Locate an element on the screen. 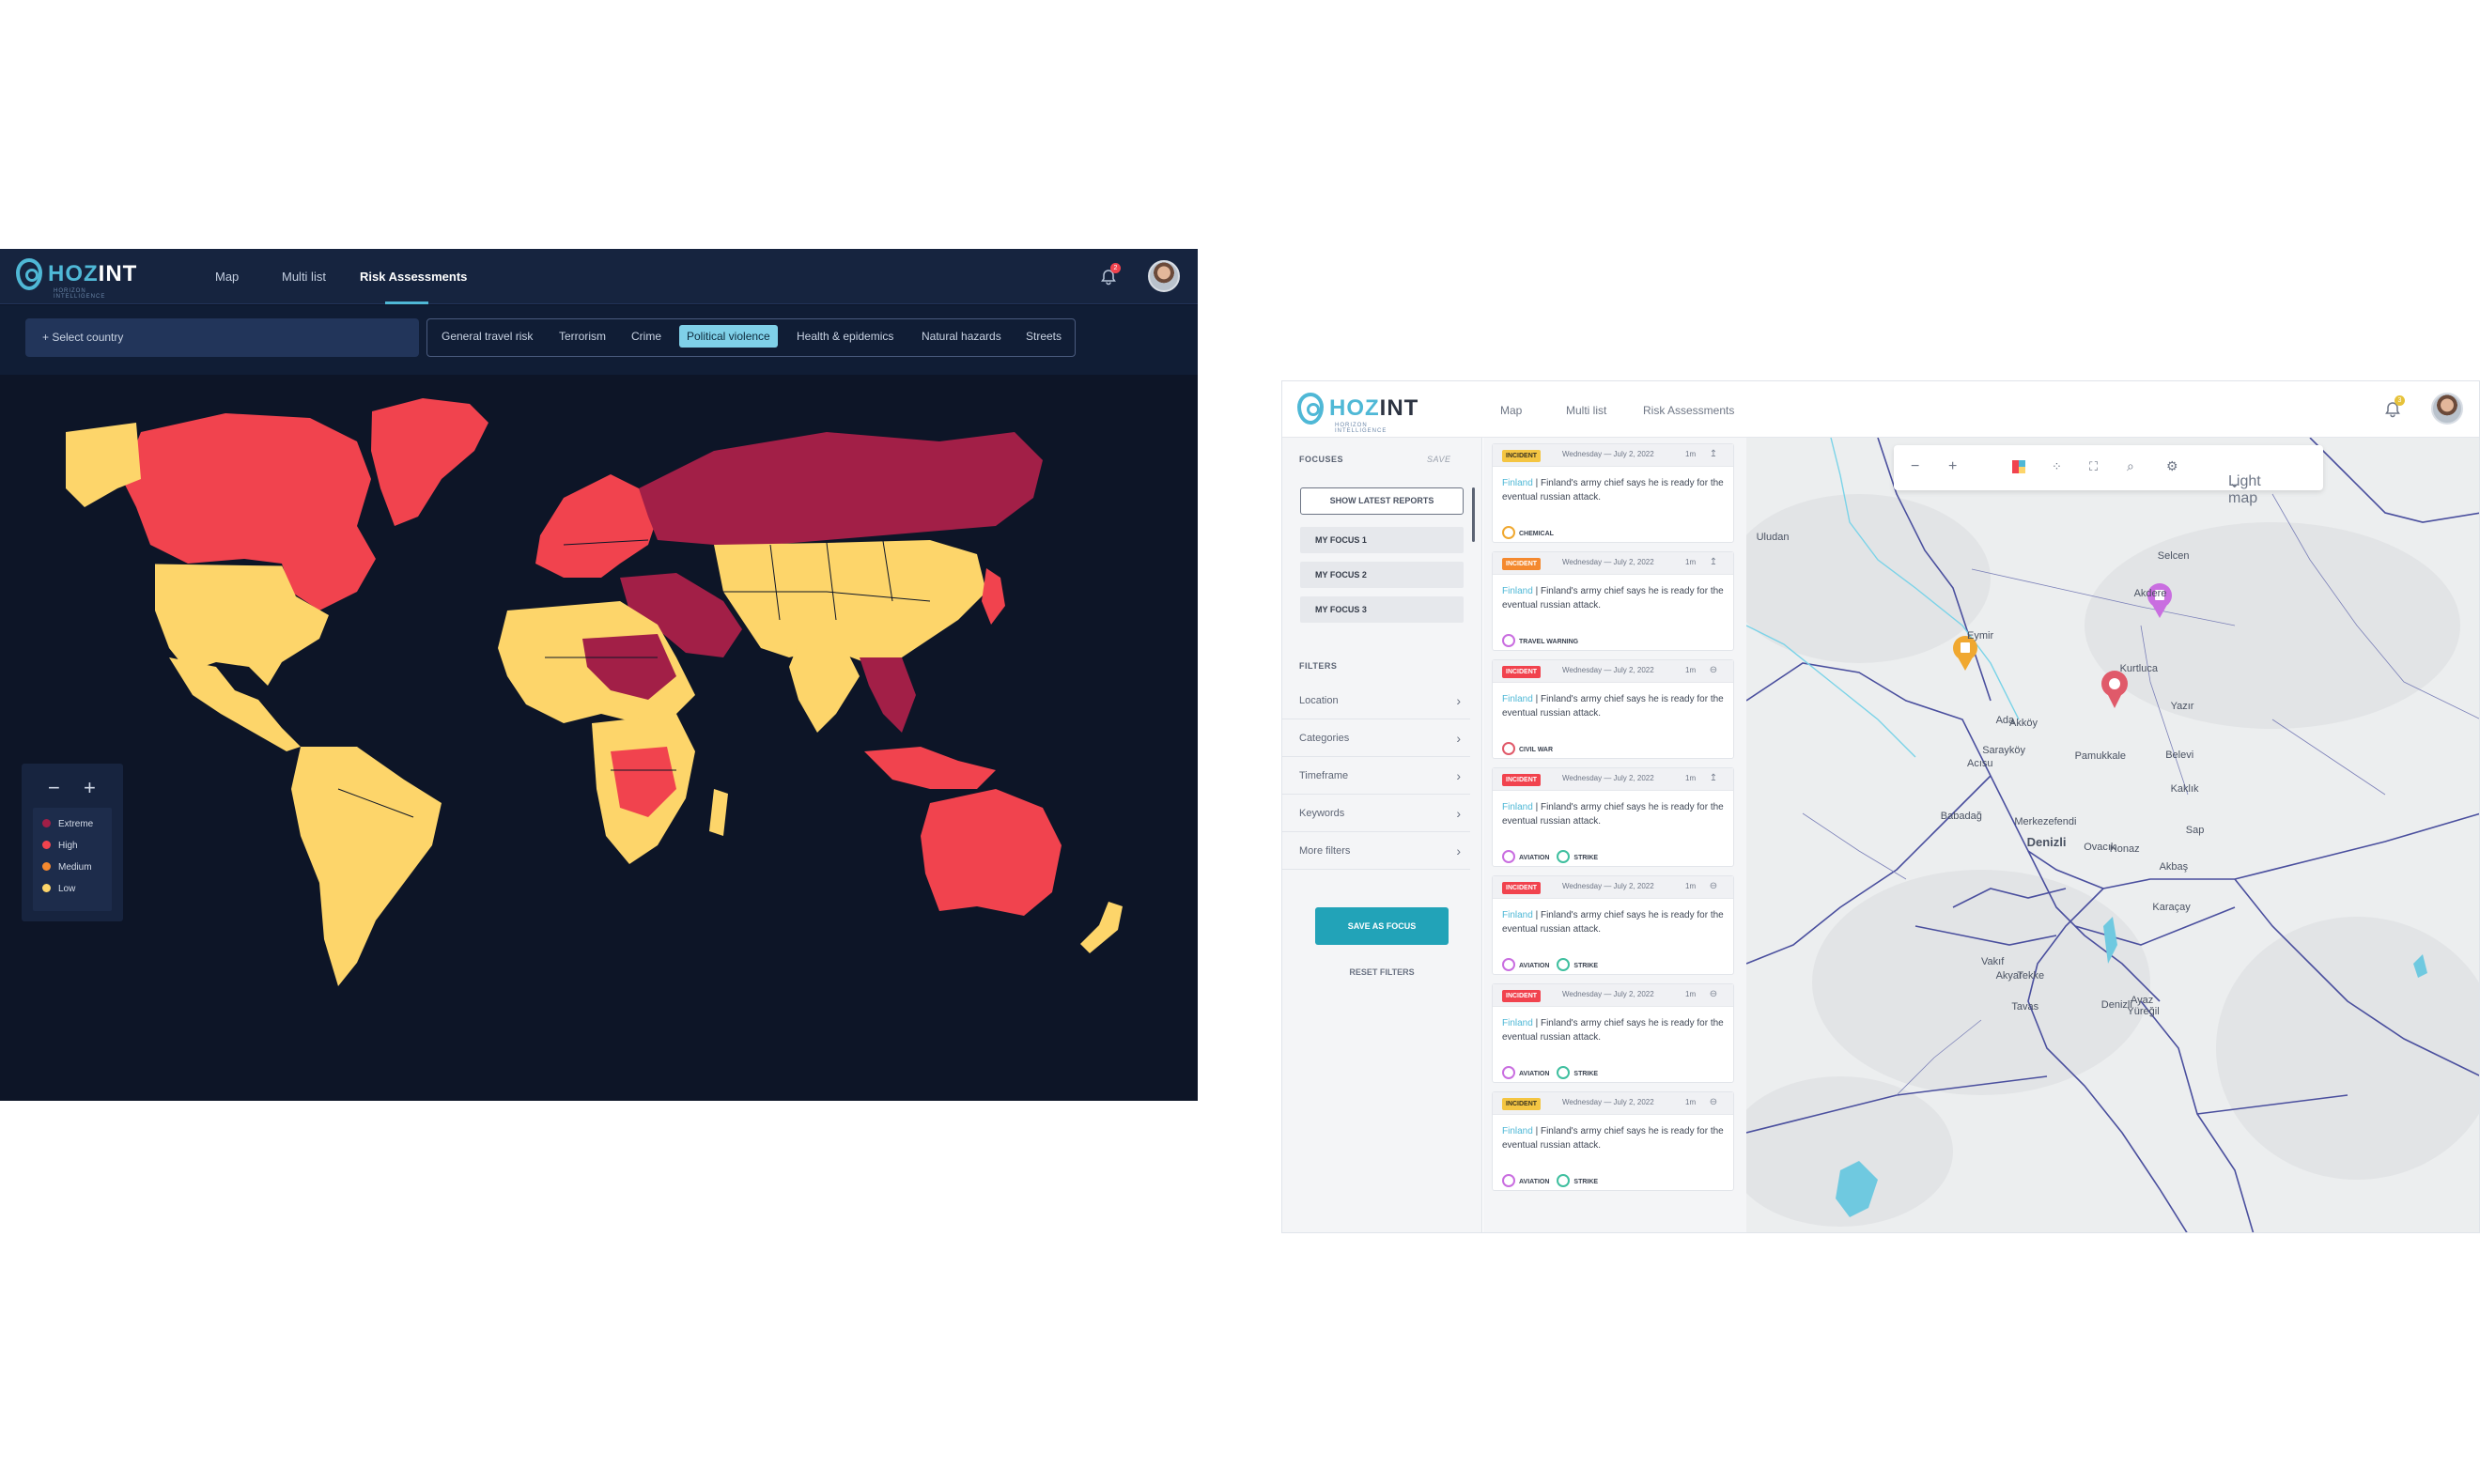  map-region-india is located at coordinates (824, 688).